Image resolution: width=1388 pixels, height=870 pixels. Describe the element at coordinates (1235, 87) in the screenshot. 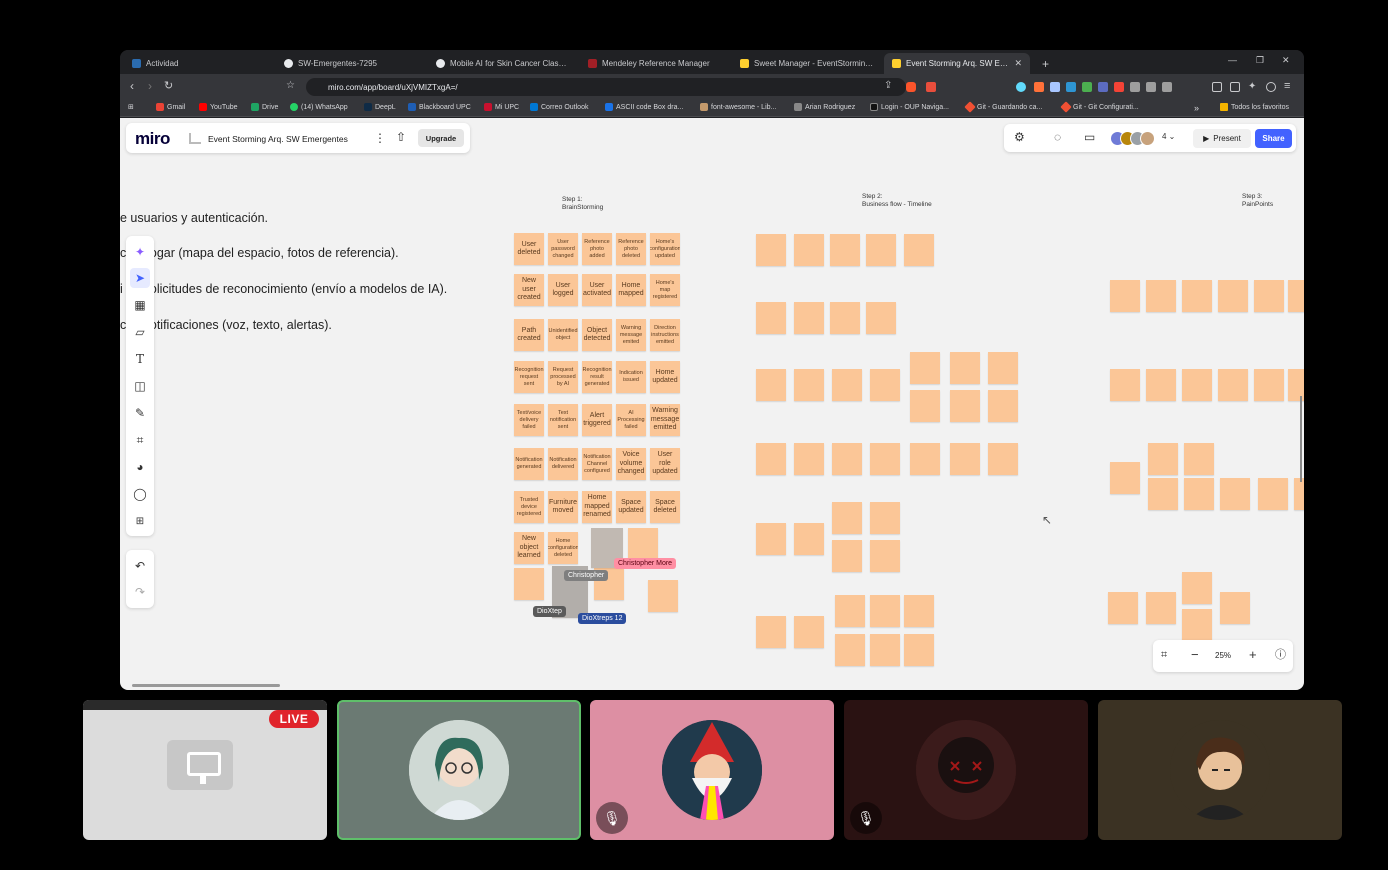

I see `wallet-icon` at that location.